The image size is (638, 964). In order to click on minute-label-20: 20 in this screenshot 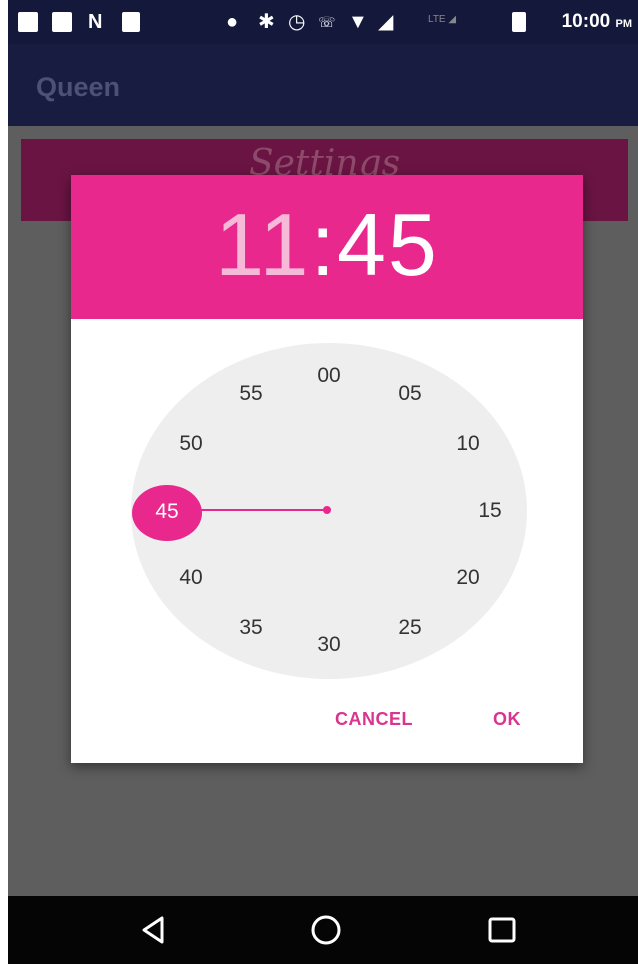, I will do `click(468, 578)`.